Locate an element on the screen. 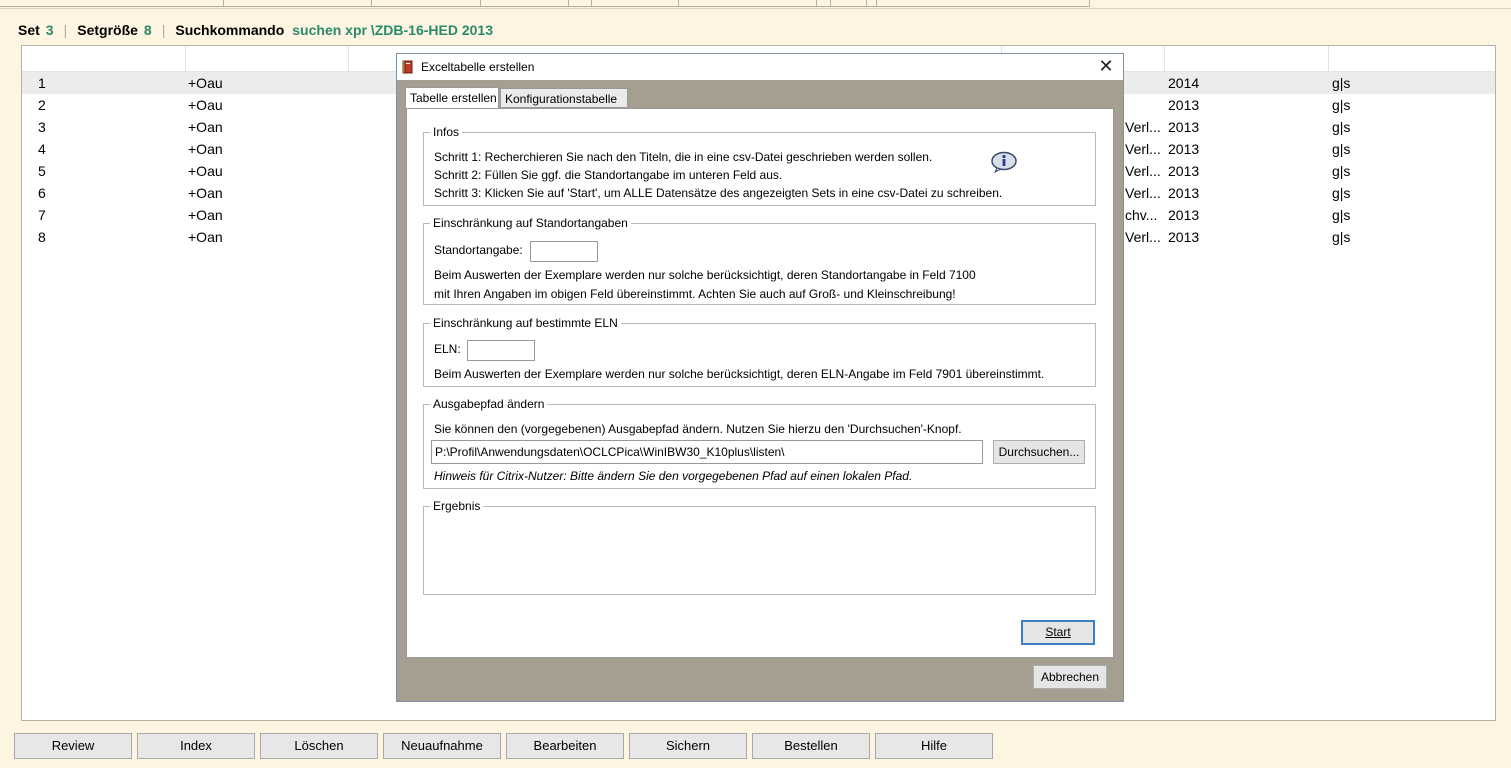 This screenshot has height=768, width=1511. dialog-titlebar: Exceltabelle erstellen ✕ is located at coordinates (760, 67).